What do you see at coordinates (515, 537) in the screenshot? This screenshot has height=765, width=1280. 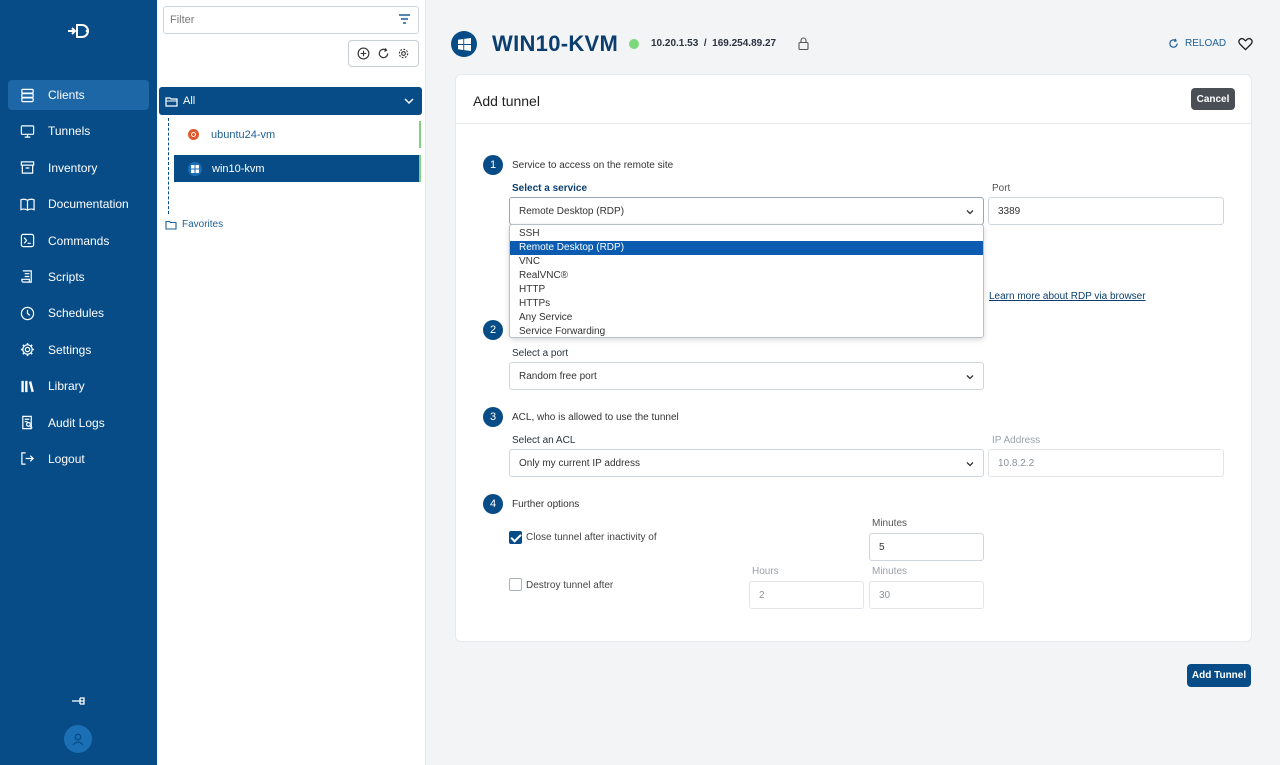 I see `close-tunnel-checkbox` at bounding box center [515, 537].